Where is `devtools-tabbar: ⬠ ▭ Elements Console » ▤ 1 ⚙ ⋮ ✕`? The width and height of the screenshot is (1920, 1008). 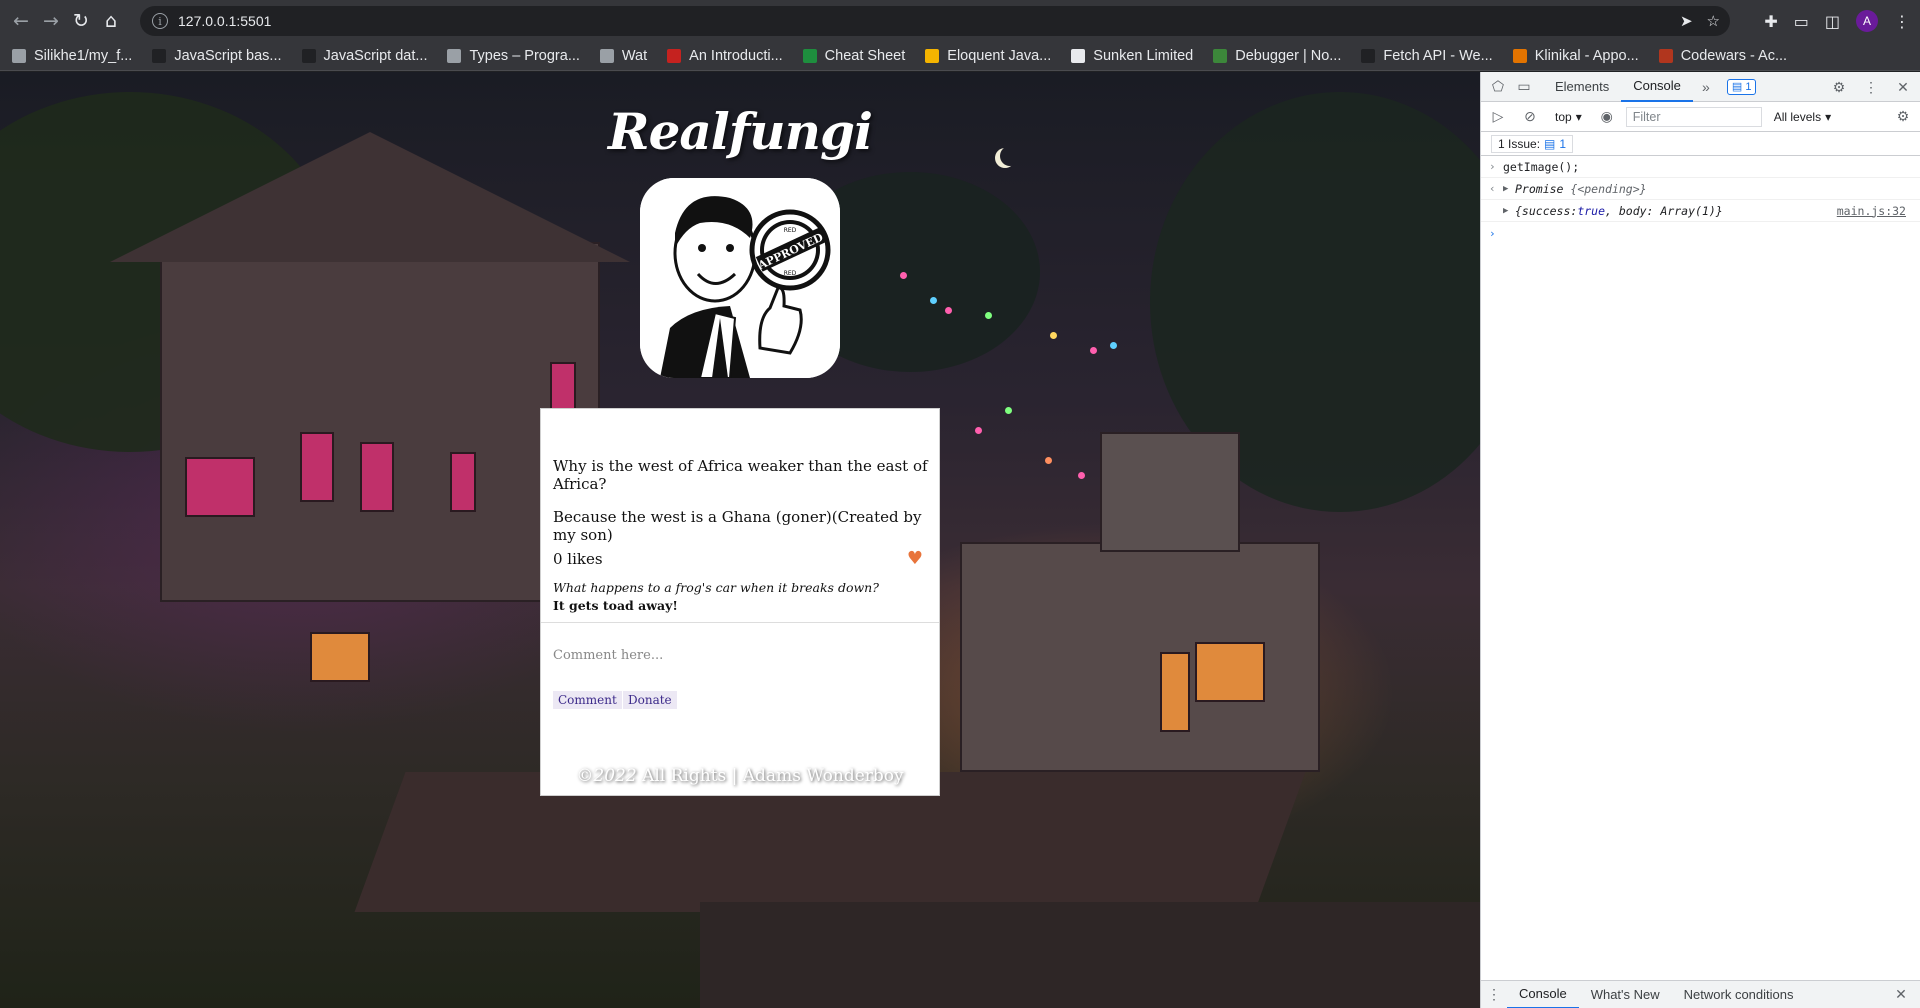 devtools-tabbar: ⬠ ▭ Elements Console » ▤ 1 ⚙ ⋮ ✕ is located at coordinates (1700, 87).